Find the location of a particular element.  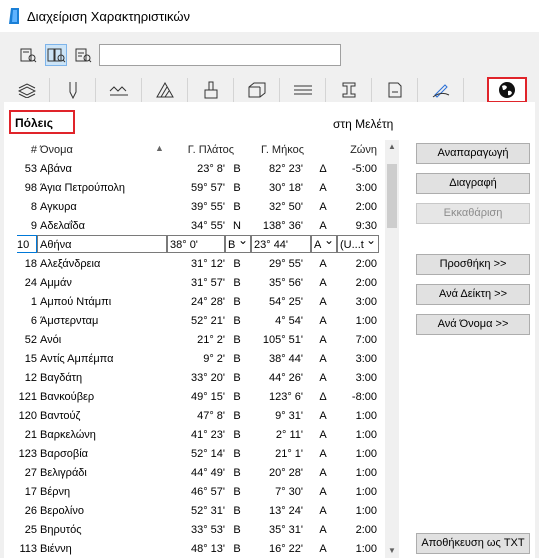

table-row: 123 Βαρσοβία 52° 14' B 21° 1' A 1:00 is located at coordinates (198, 453).